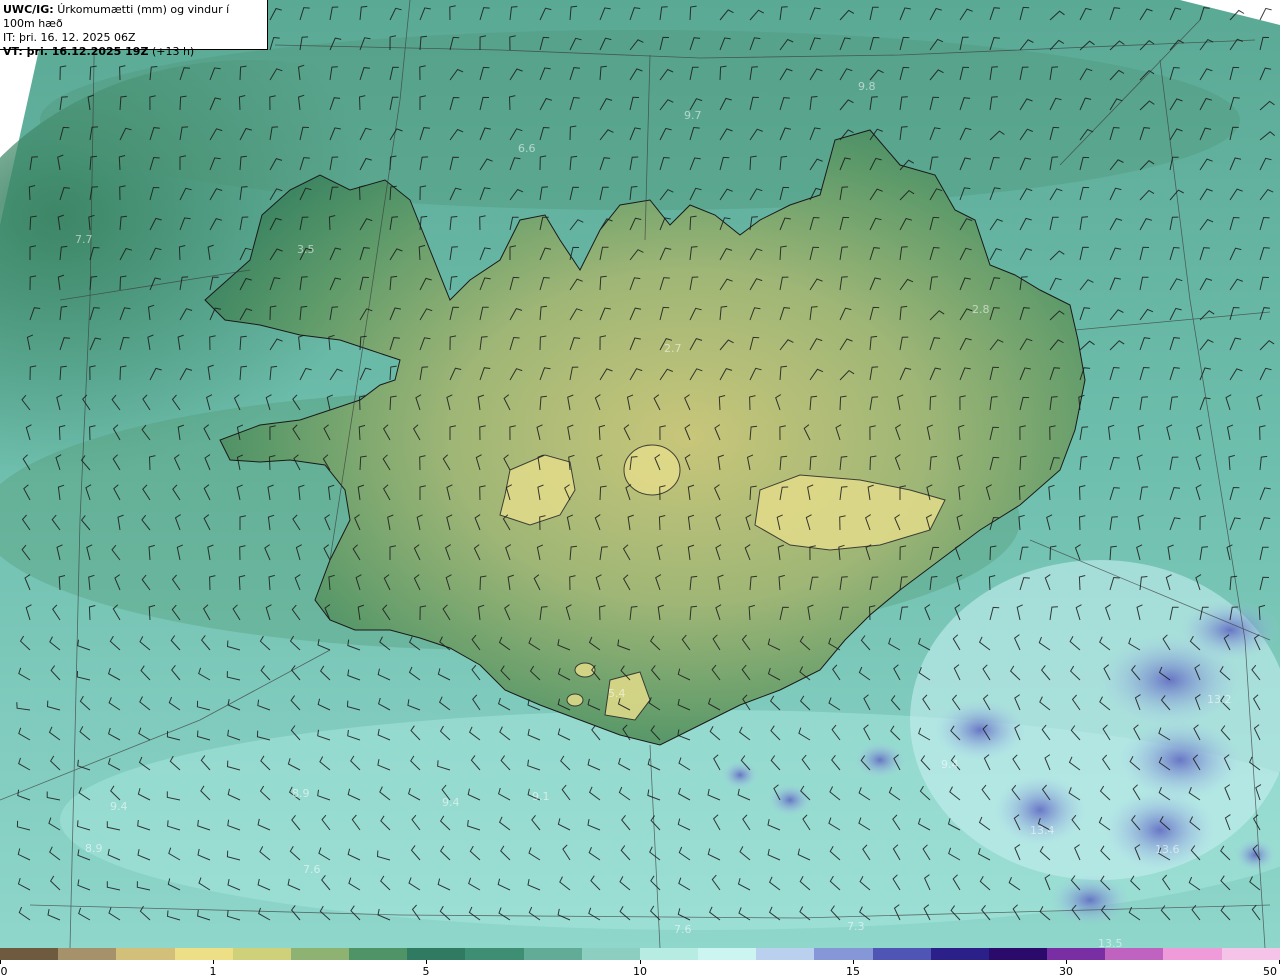 The image size is (1280, 978). Describe the element at coordinates (1042, 830) in the screenshot. I see `map-value: 13.4` at that location.